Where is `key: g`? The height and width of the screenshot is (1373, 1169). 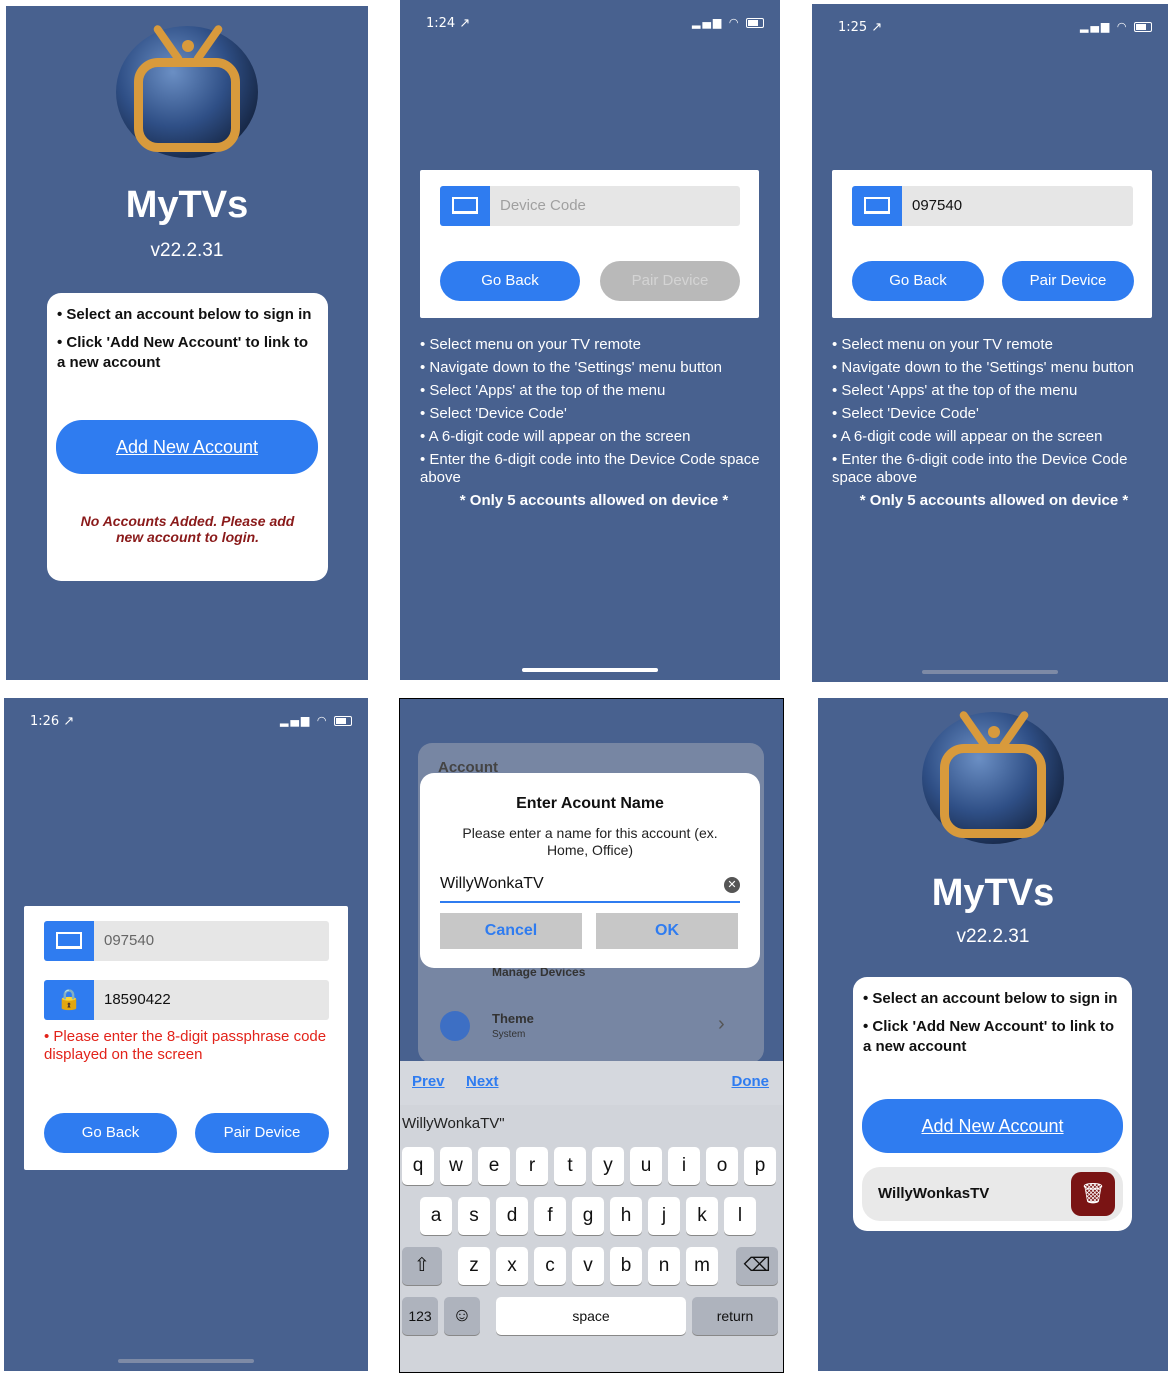
key: g is located at coordinates (588, 1216).